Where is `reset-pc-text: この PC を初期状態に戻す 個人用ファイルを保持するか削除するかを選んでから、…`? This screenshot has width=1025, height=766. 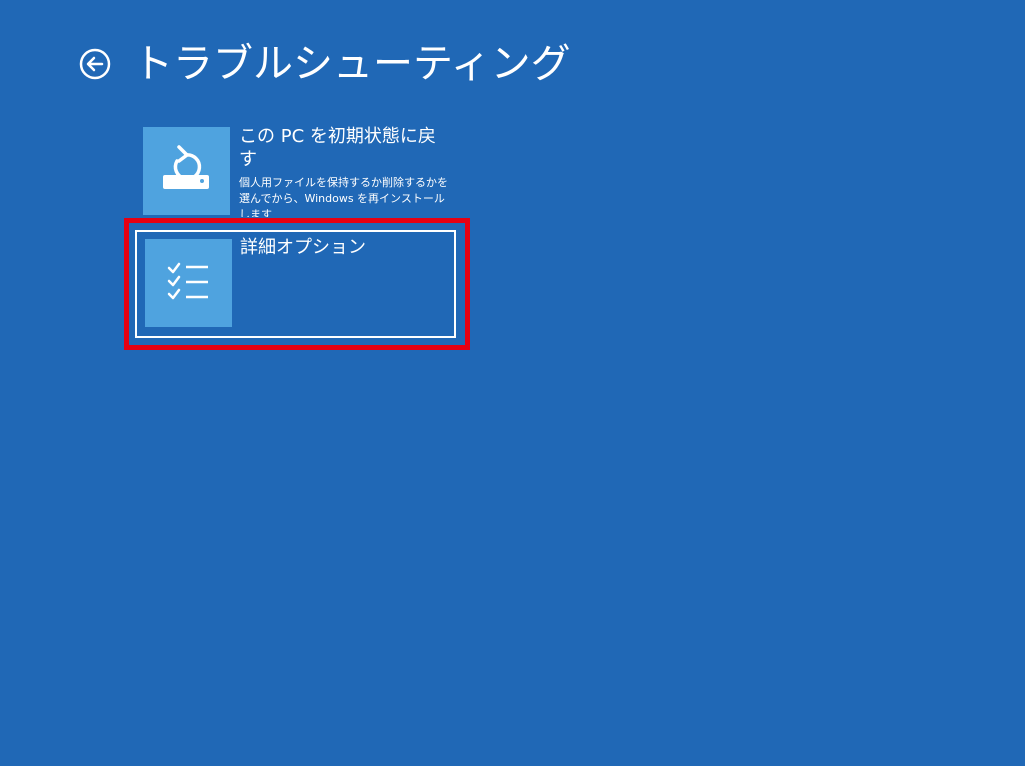 reset-pc-text: この PC を初期状態に戻す 個人用ファイルを保持するか削除するかを選んでから、… is located at coordinates (345, 171).